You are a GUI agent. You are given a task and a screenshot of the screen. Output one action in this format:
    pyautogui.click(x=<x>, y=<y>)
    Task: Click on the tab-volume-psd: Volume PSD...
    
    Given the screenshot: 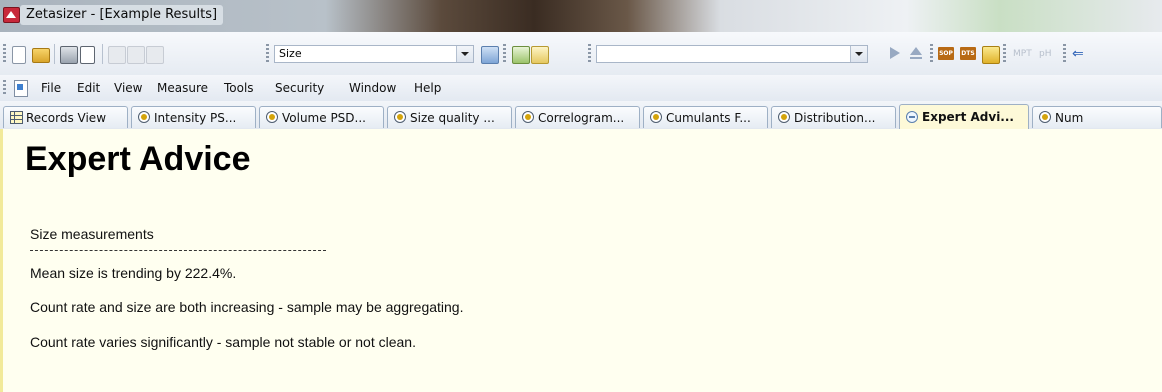 What is the action you would take?
    pyautogui.click(x=321, y=117)
    